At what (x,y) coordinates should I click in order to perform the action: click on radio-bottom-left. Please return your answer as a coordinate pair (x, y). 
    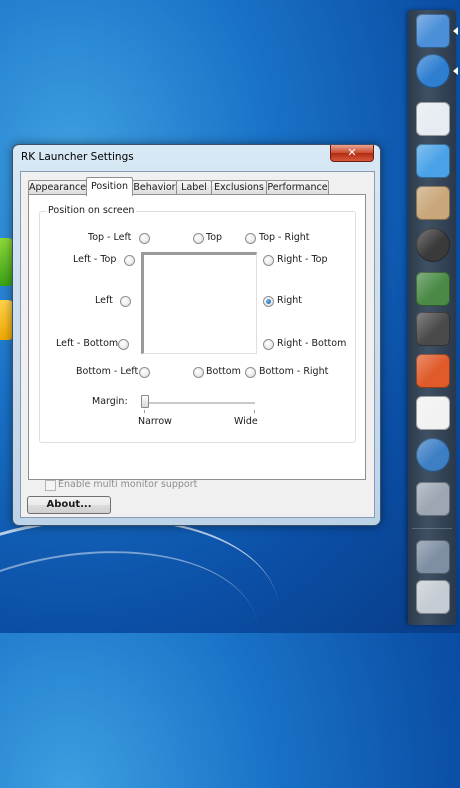
    Looking at the image, I should click on (144, 372).